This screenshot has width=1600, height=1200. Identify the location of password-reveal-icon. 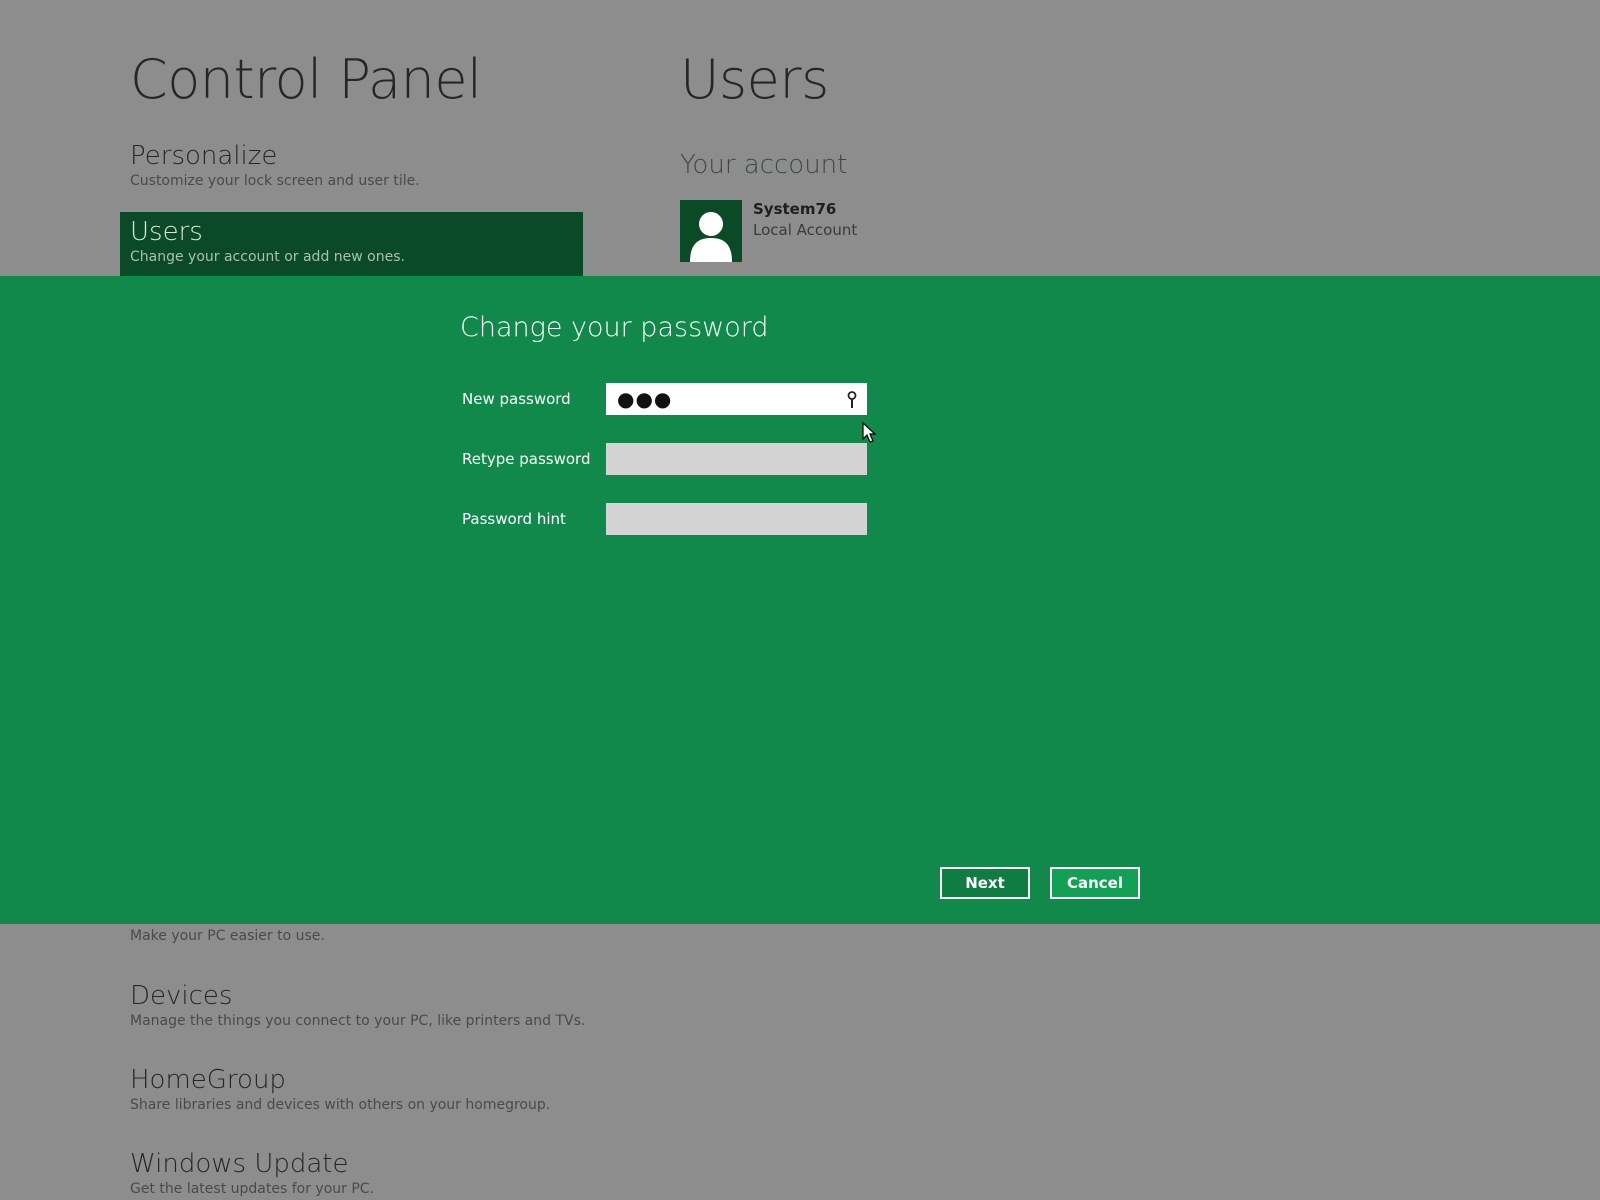
(852, 400).